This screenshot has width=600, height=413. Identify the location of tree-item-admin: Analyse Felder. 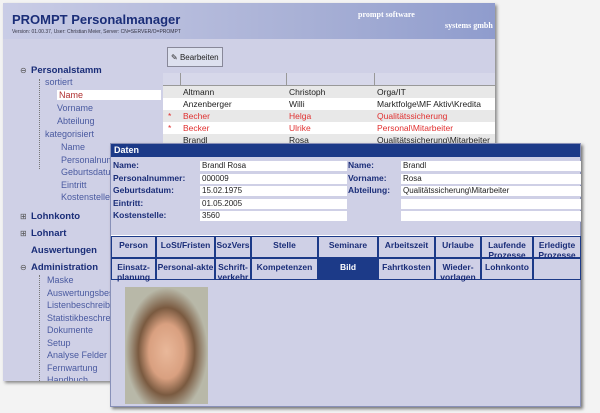
(77, 355).